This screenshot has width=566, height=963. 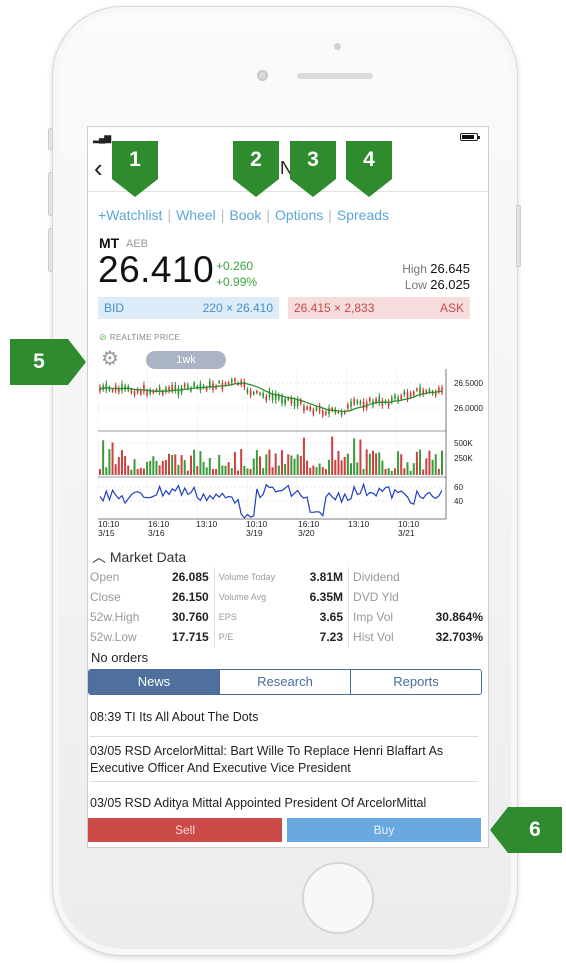 What do you see at coordinates (334, 308) in the screenshot?
I see `ask-price-size: 26.415 × 2,833` at bounding box center [334, 308].